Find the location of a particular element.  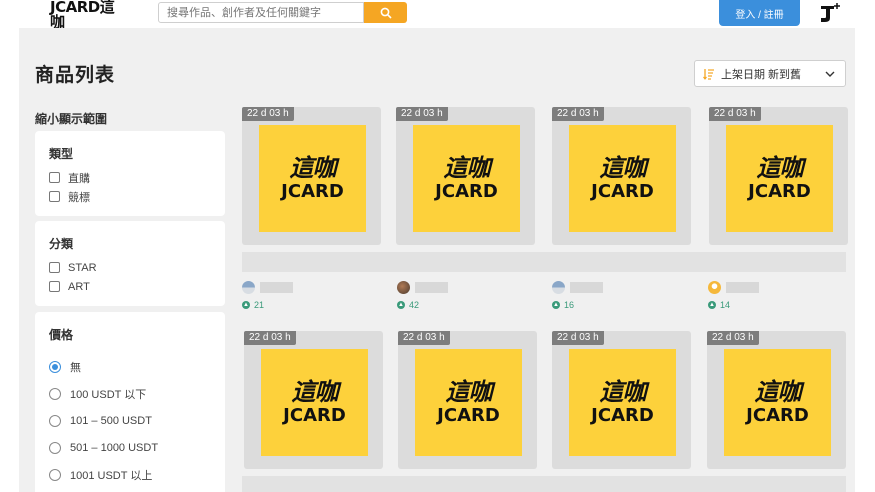

filter-type-title: 類型 is located at coordinates (61, 154).